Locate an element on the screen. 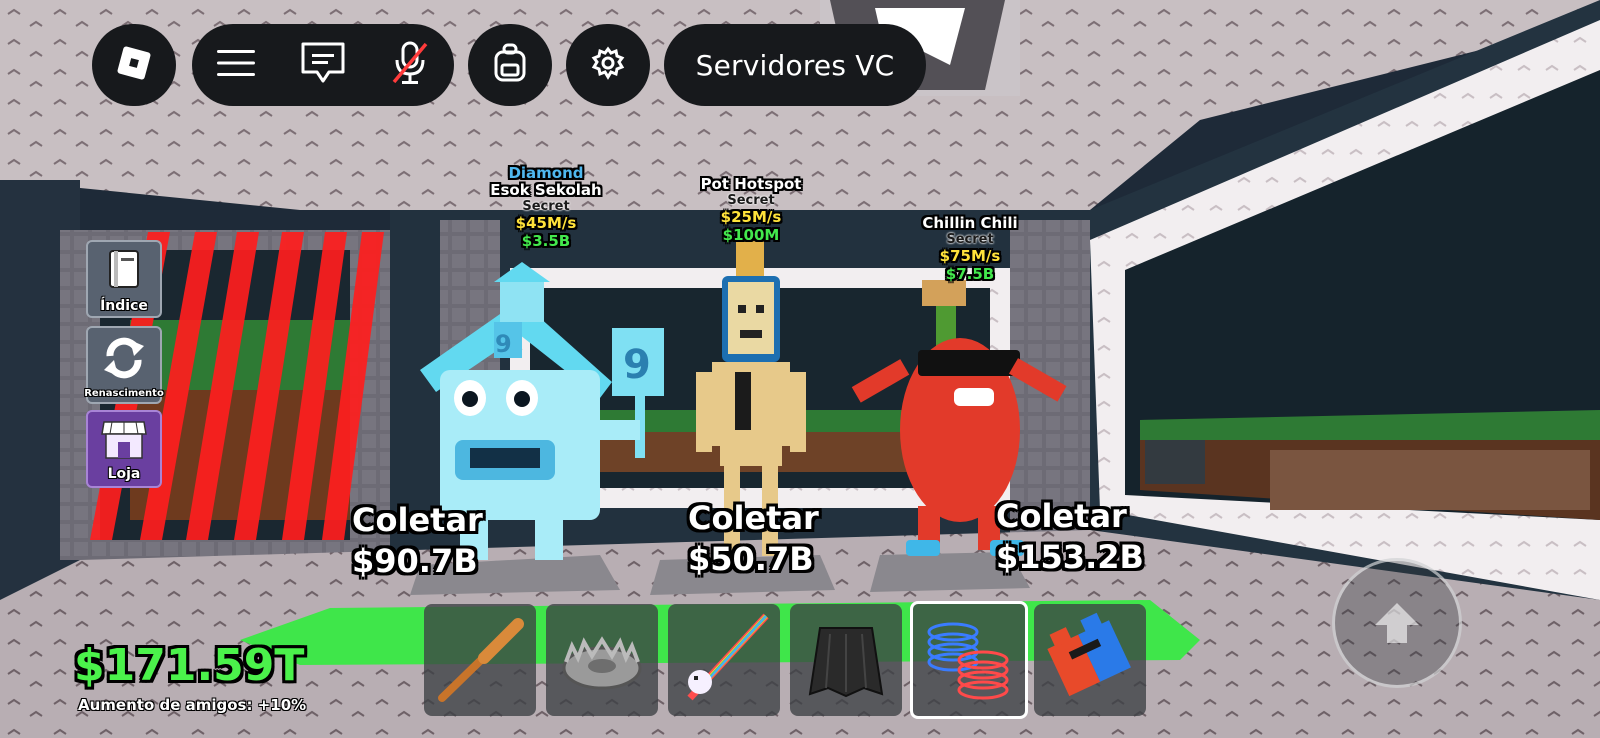  voice-servers-button: Servidores VC is located at coordinates (795, 65).